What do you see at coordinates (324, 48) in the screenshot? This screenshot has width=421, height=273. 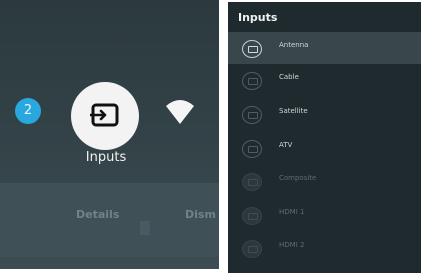 I see `input-item-antenna: Antenna` at bounding box center [324, 48].